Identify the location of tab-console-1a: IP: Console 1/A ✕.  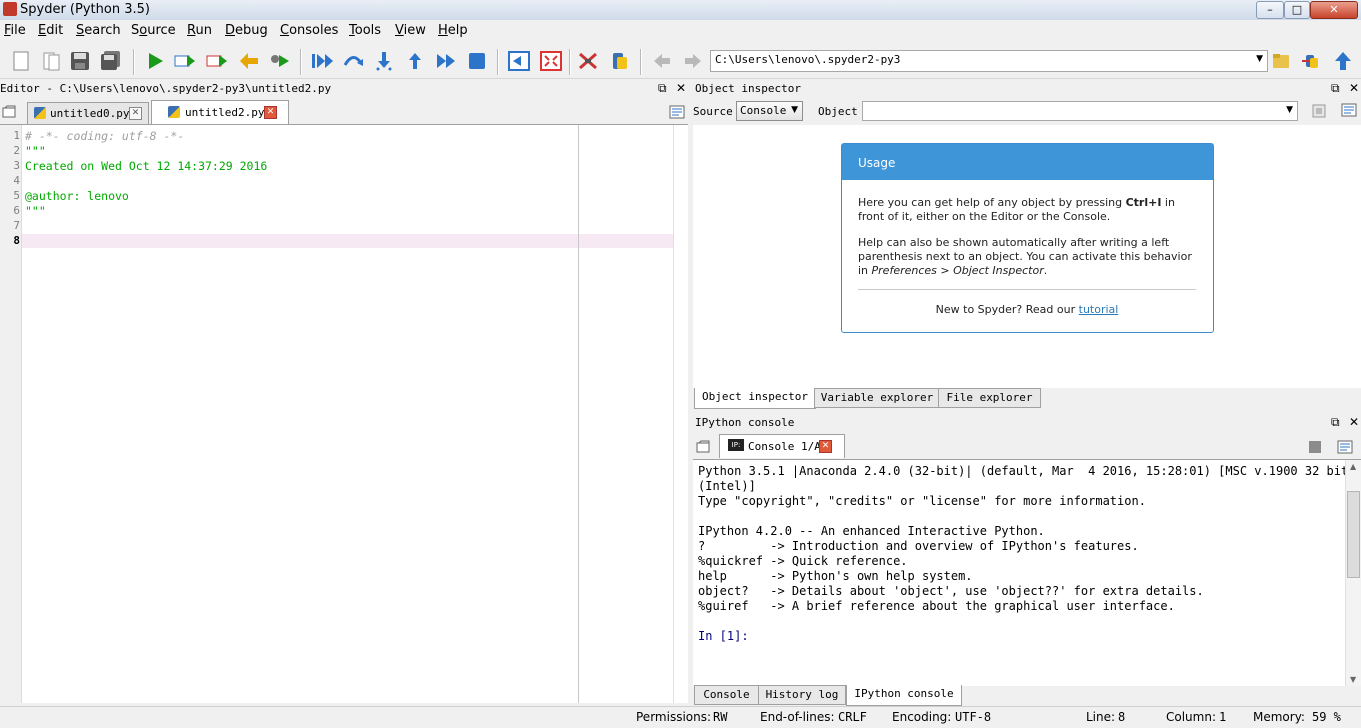
(782, 446).